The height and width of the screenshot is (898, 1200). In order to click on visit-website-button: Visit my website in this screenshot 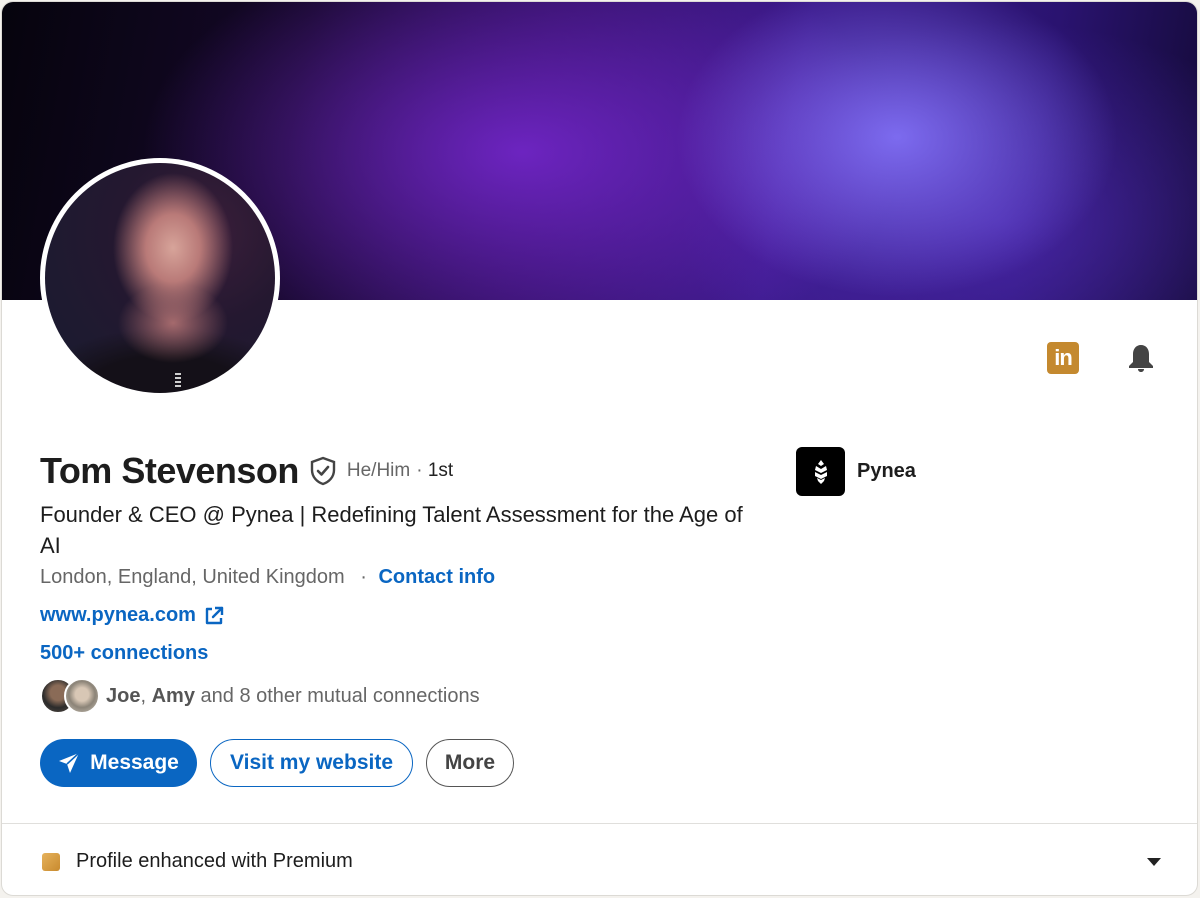, I will do `click(311, 763)`.